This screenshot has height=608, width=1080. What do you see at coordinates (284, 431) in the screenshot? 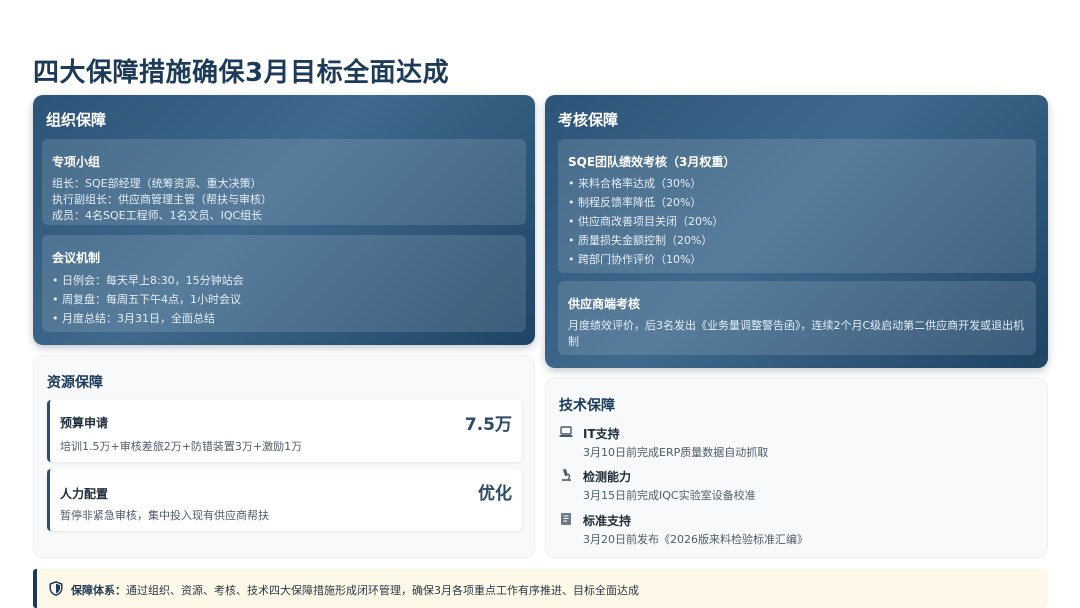
I see `budget-item: 预算申请 7.5万 培训1.5万+审核差旅2万+防错装置3万+激励1万` at bounding box center [284, 431].